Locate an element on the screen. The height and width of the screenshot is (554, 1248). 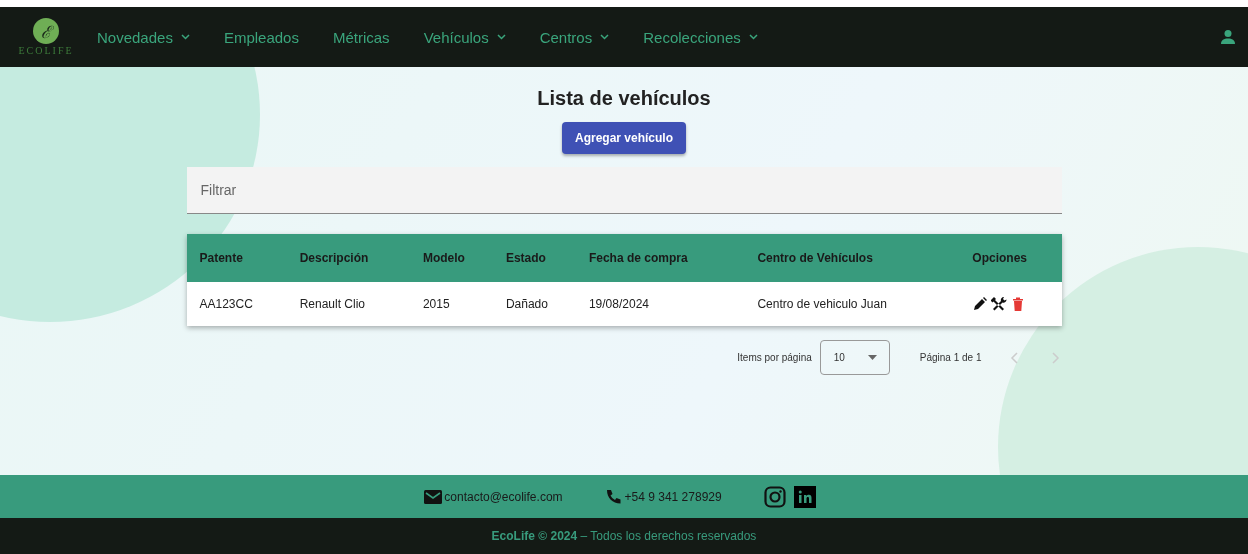
table-cell: AA123CC is located at coordinates (236, 304).